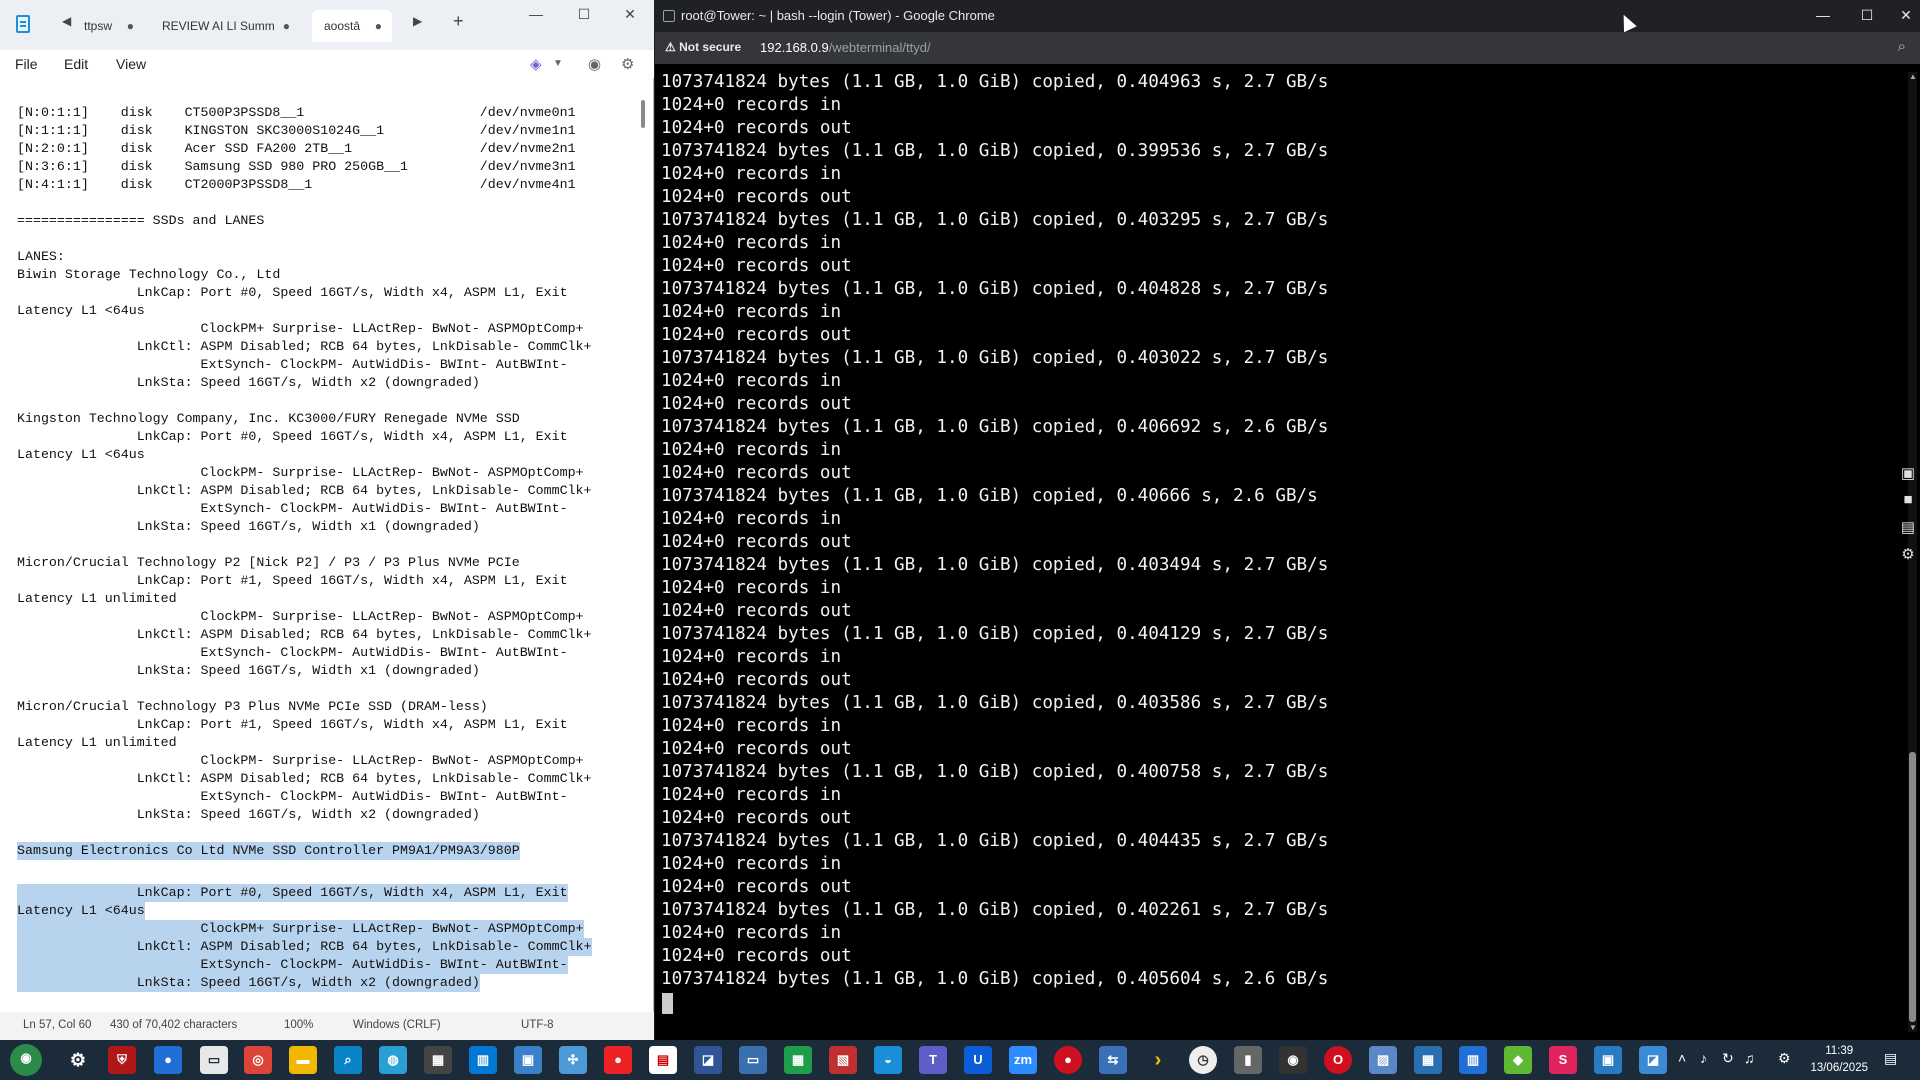 The width and height of the screenshot is (1920, 1080). What do you see at coordinates (1912, 887) in the screenshot?
I see `scrollbar-thumb` at bounding box center [1912, 887].